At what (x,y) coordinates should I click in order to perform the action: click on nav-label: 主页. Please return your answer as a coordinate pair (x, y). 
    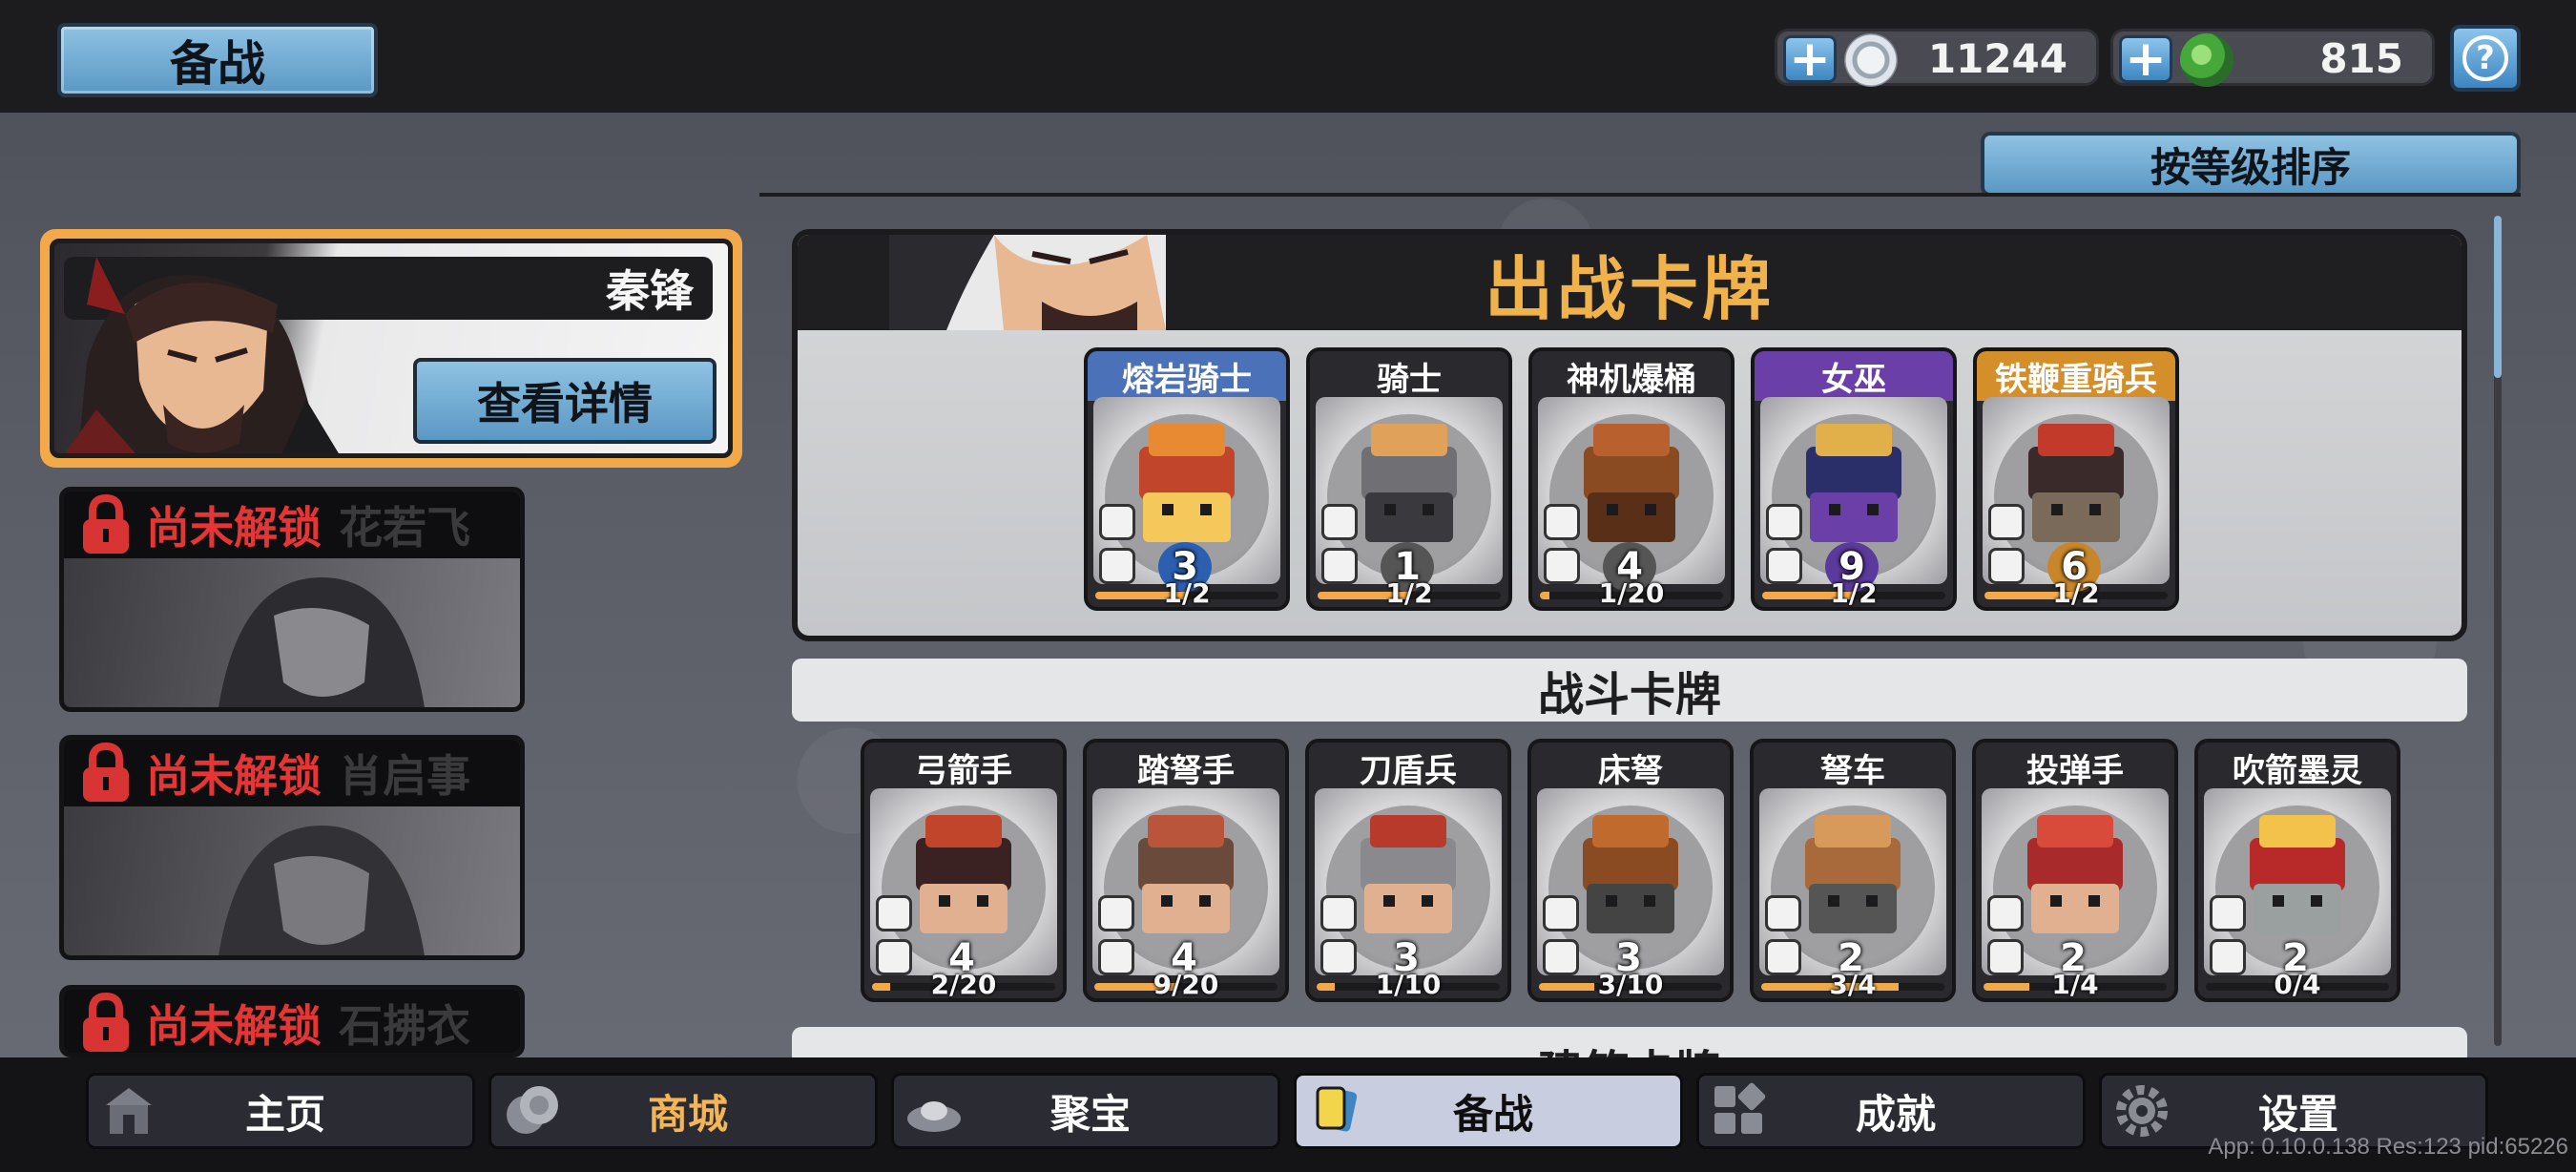
    Looking at the image, I should click on (284, 1114).